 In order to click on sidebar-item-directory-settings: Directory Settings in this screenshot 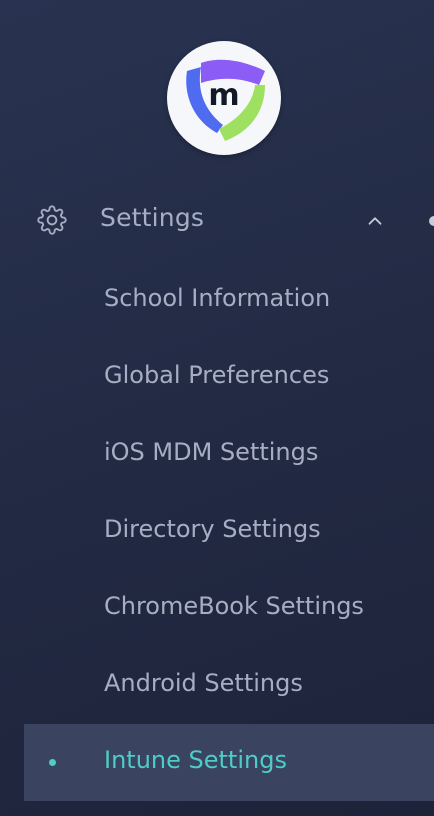, I will do `click(217, 531)`.